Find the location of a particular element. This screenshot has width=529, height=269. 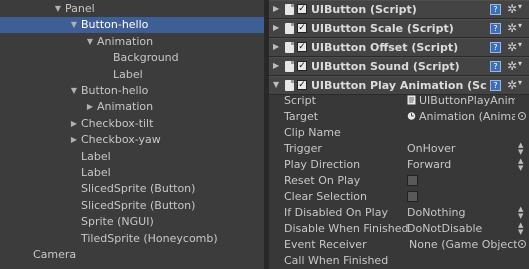

property-row: Disable When Finished DoNotDisable ▲ ▼ is located at coordinates (399, 229).